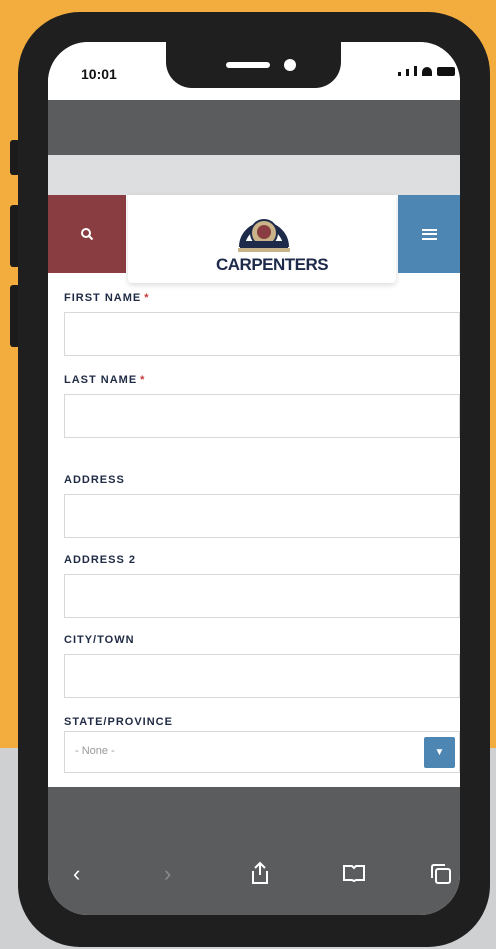  I want to click on state-province-label: STATE/PROVINCE, so click(118, 722).